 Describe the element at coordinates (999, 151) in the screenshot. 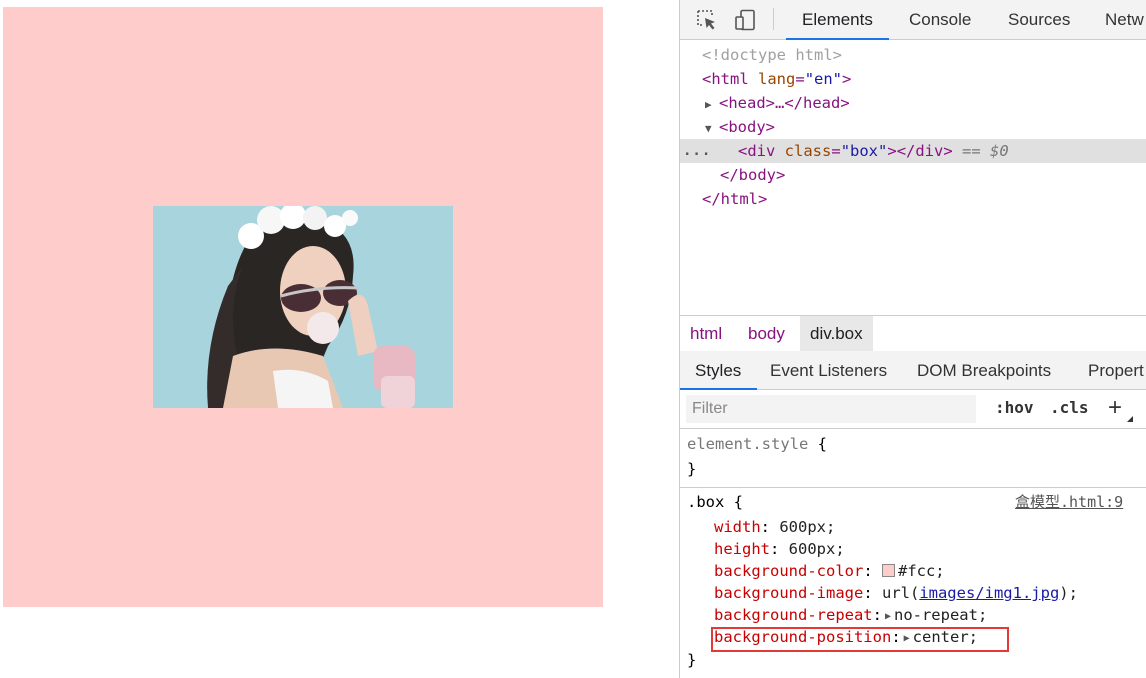

I see `selected-var: $0` at that location.